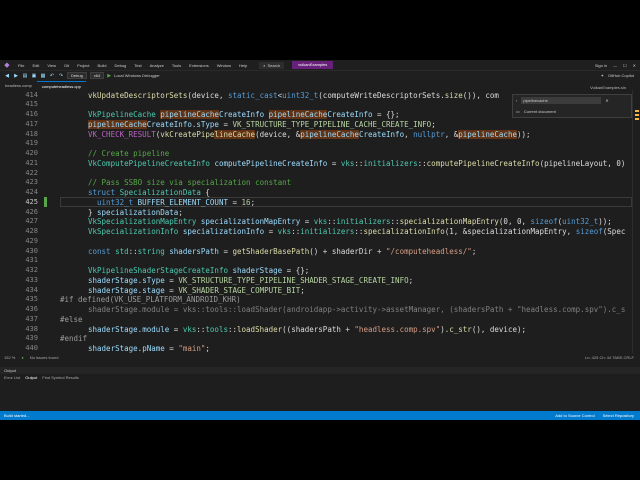  Describe the element at coordinates (51, 65) in the screenshot. I see `menu-item-view: View` at that location.